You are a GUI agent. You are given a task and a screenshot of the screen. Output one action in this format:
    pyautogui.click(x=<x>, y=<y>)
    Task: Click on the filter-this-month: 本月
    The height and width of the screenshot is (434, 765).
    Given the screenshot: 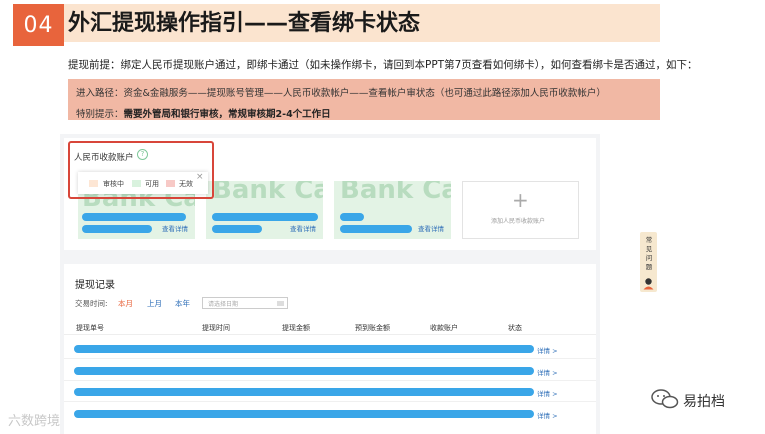 What is the action you would take?
    pyautogui.click(x=125, y=303)
    